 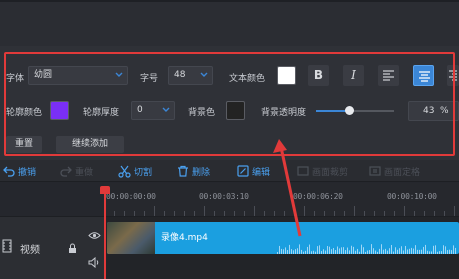 What do you see at coordinates (30, 250) in the screenshot?
I see `track-label: 视频` at bounding box center [30, 250].